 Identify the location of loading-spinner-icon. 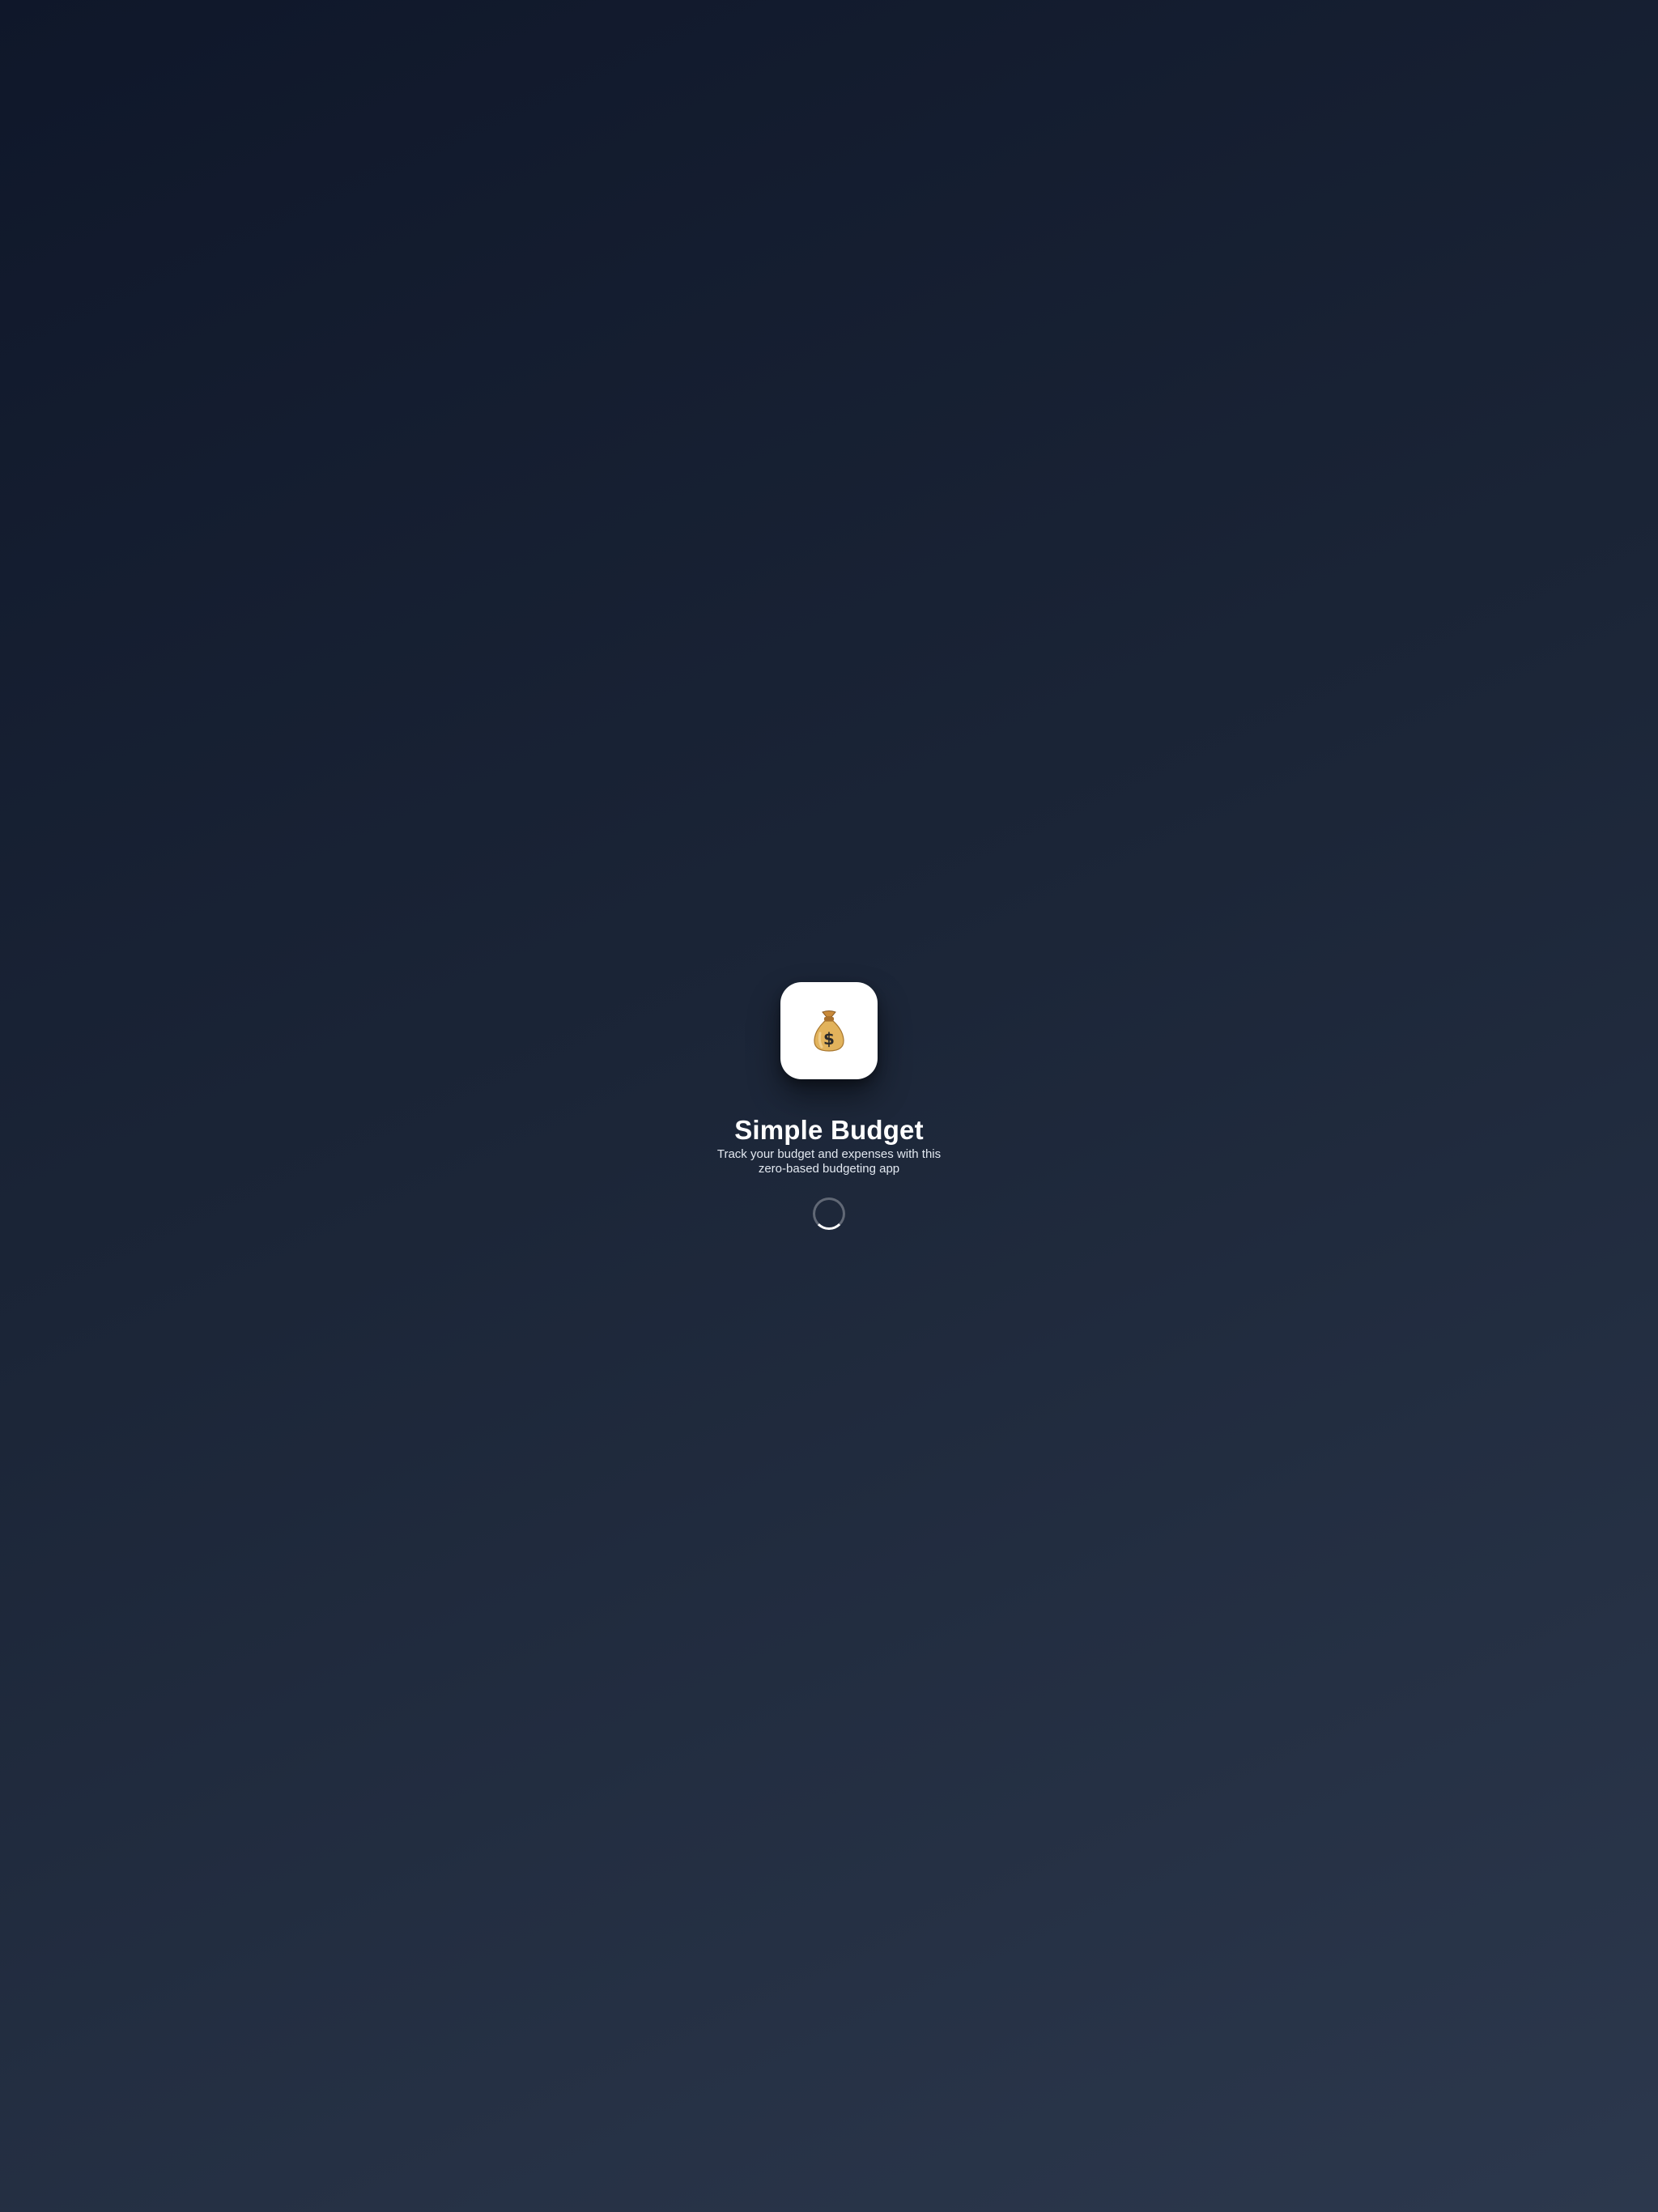
(829, 1213).